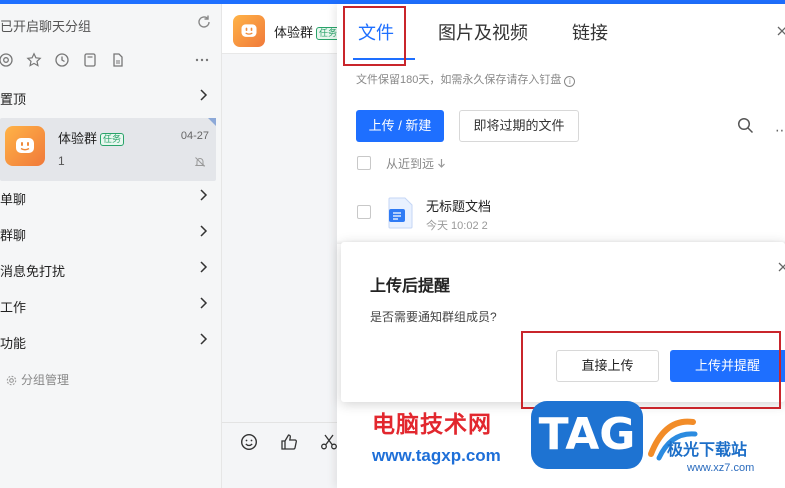 The height and width of the screenshot is (488, 785). I want to click on upload-new-button: 上传 / 新建, so click(400, 126).